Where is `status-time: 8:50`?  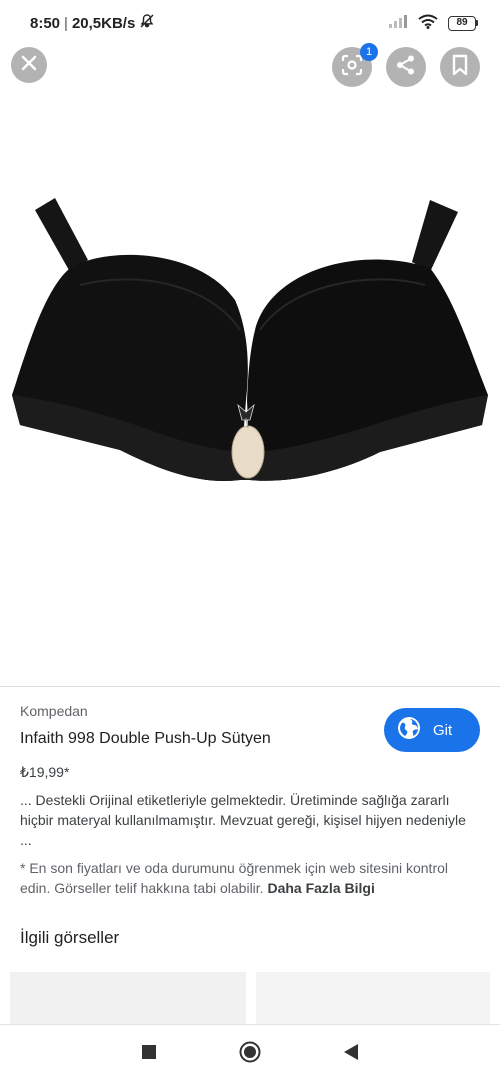
status-time: 8:50 is located at coordinates (45, 23).